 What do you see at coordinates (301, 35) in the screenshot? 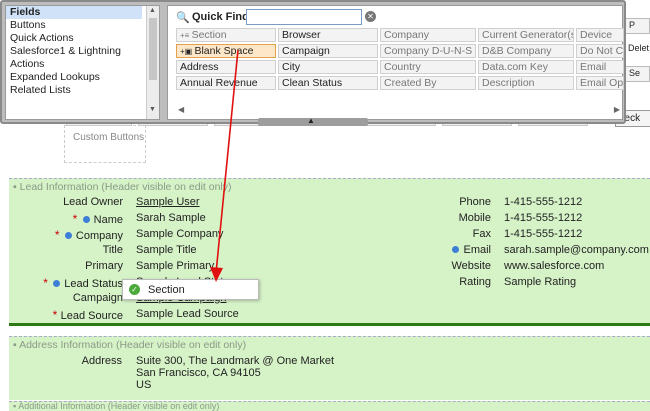
I see `palette-field-label: Browser` at bounding box center [301, 35].